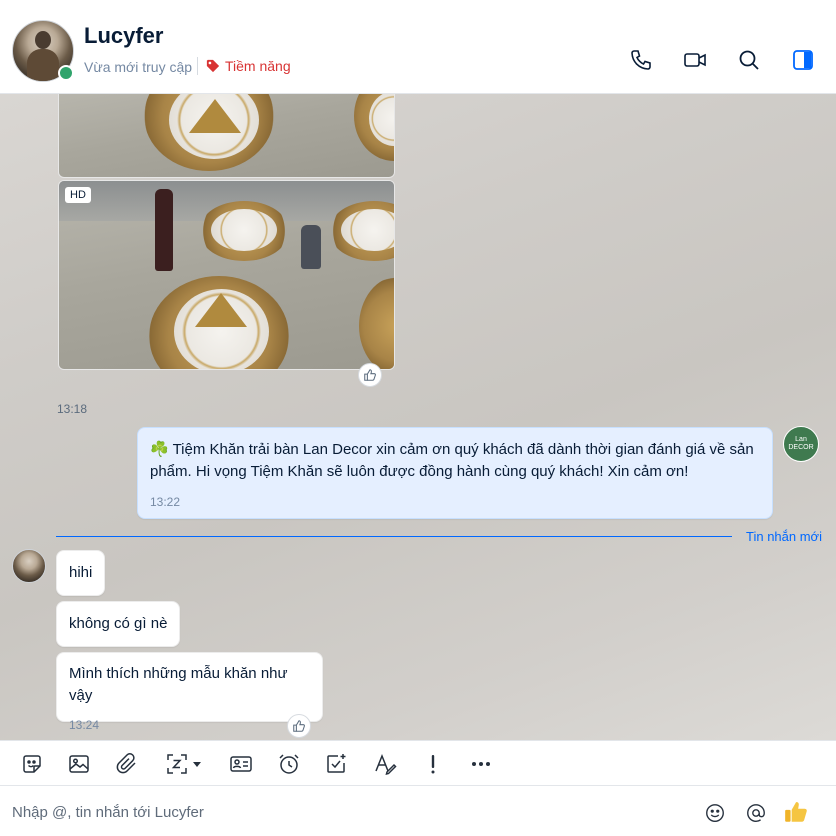 This screenshot has height=836, width=836. I want to click on call-button, so click(641, 60).